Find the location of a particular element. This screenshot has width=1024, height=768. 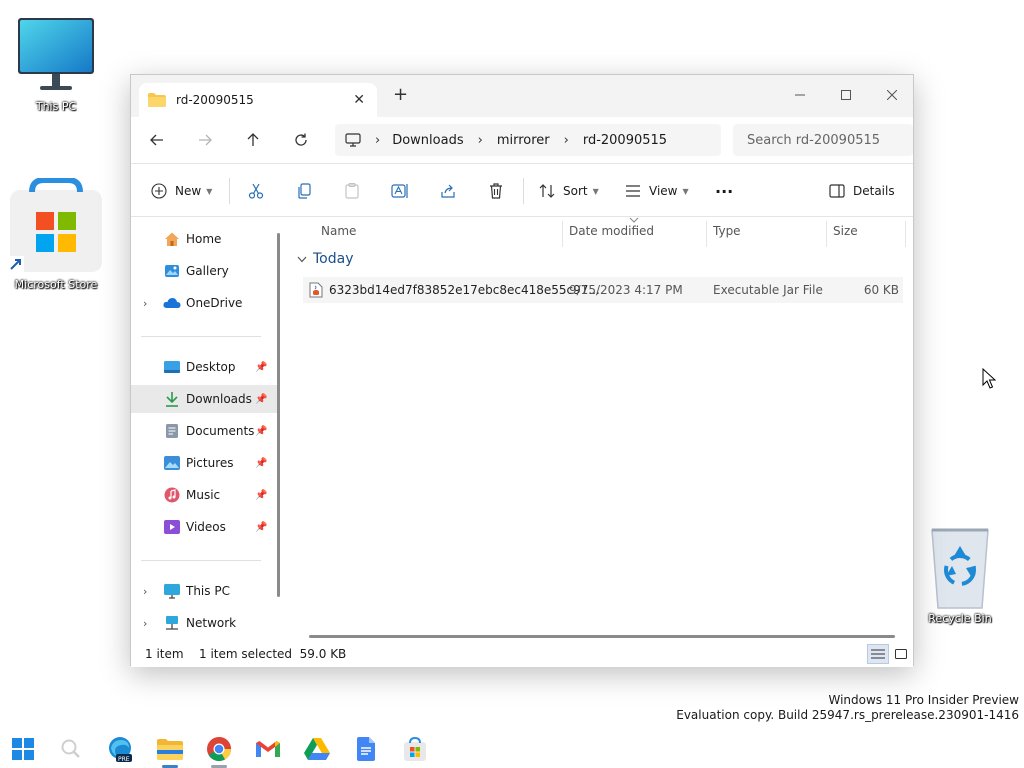

chrome-taskbar-button is located at coordinates (219, 749).